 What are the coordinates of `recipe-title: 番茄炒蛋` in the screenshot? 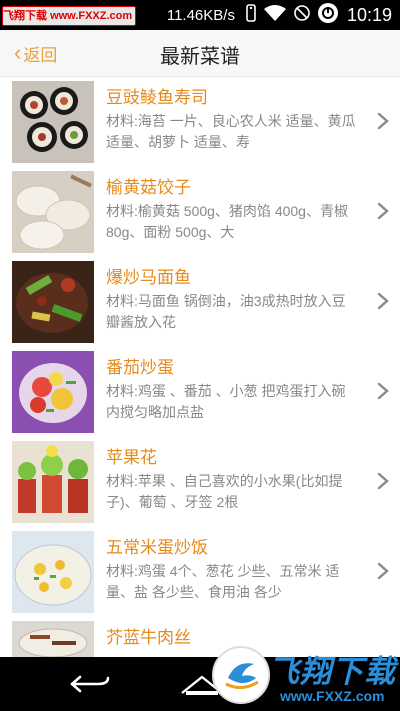 It's located at (140, 367).